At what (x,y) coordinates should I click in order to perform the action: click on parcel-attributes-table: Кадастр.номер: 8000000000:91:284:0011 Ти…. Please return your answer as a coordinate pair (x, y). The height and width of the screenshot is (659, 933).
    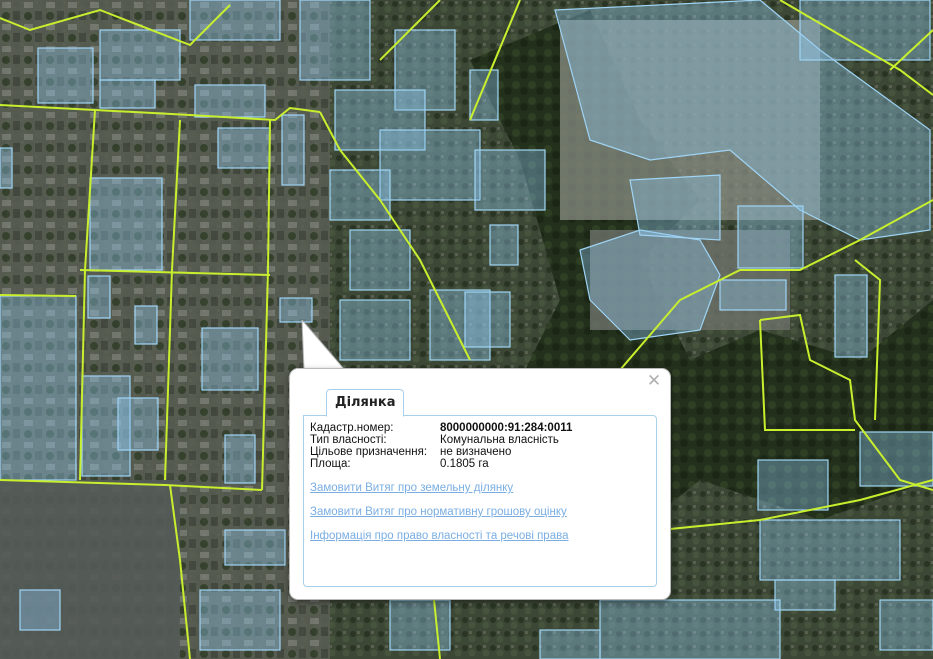
    Looking at the image, I should click on (441, 446).